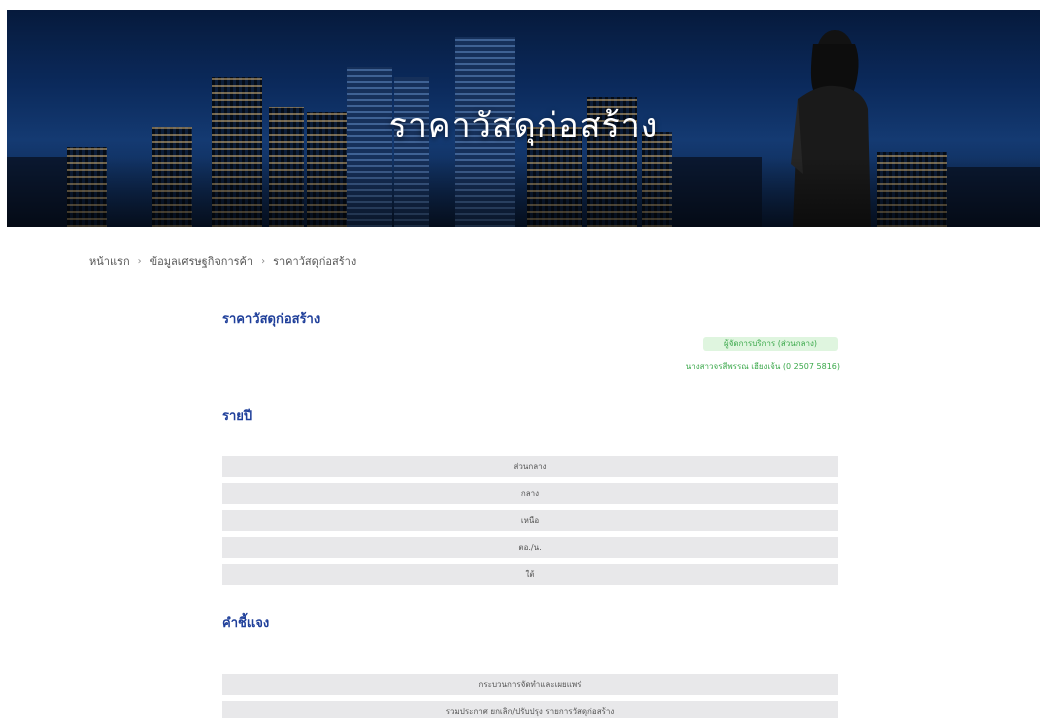 The image size is (1040, 718). I want to click on list-item-central-region: ส่วนกลาง, so click(530, 466).